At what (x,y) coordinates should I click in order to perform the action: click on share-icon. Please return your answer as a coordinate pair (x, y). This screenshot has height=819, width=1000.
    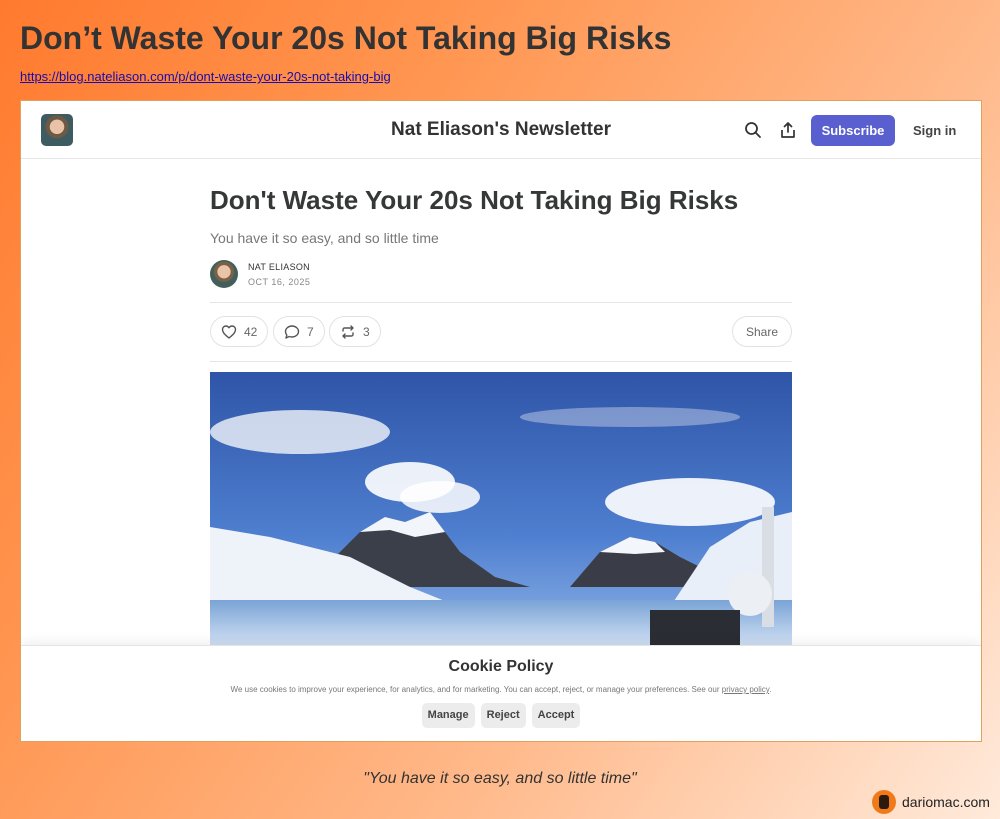
    Looking at the image, I should click on (788, 130).